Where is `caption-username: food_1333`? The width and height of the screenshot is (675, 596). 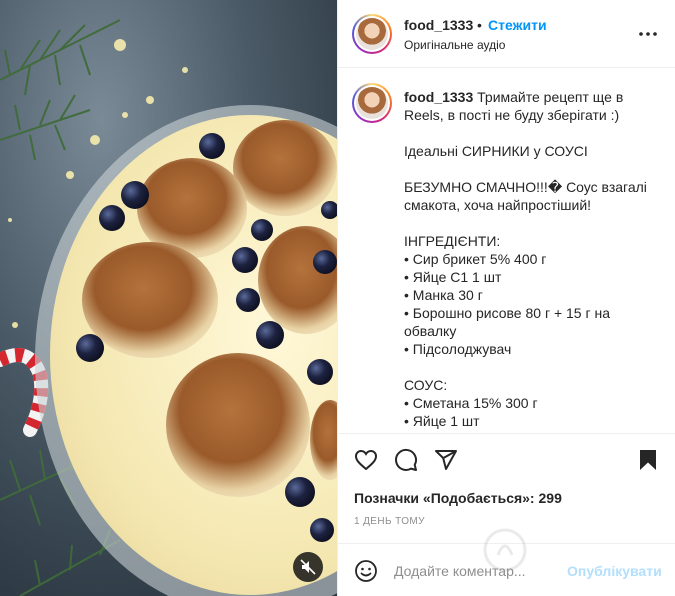
caption-username: food_1333 is located at coordinates (438, 97).